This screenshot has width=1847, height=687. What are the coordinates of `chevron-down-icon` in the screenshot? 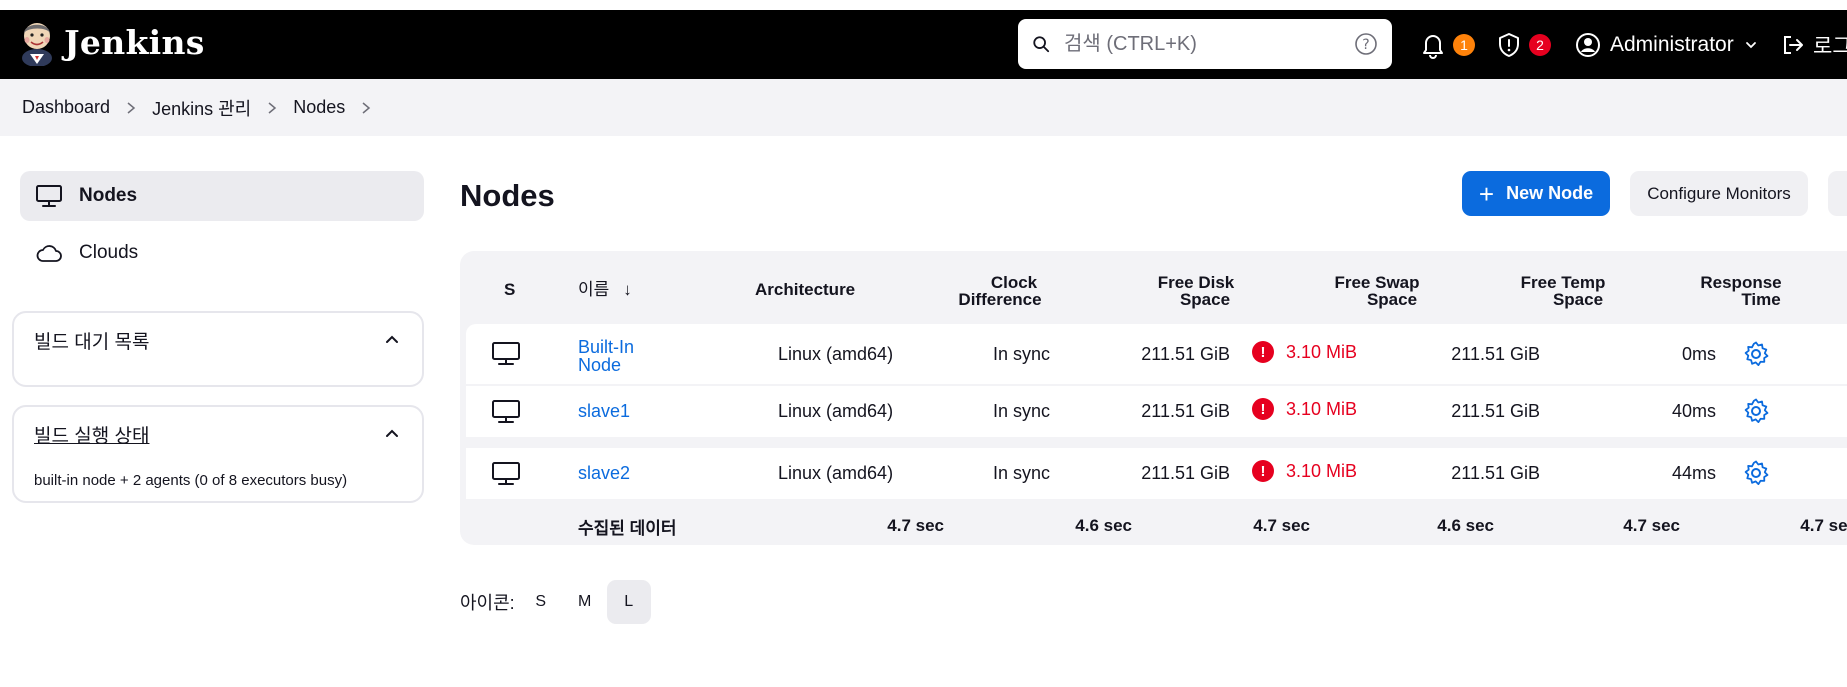 It's located at (1751, 45).